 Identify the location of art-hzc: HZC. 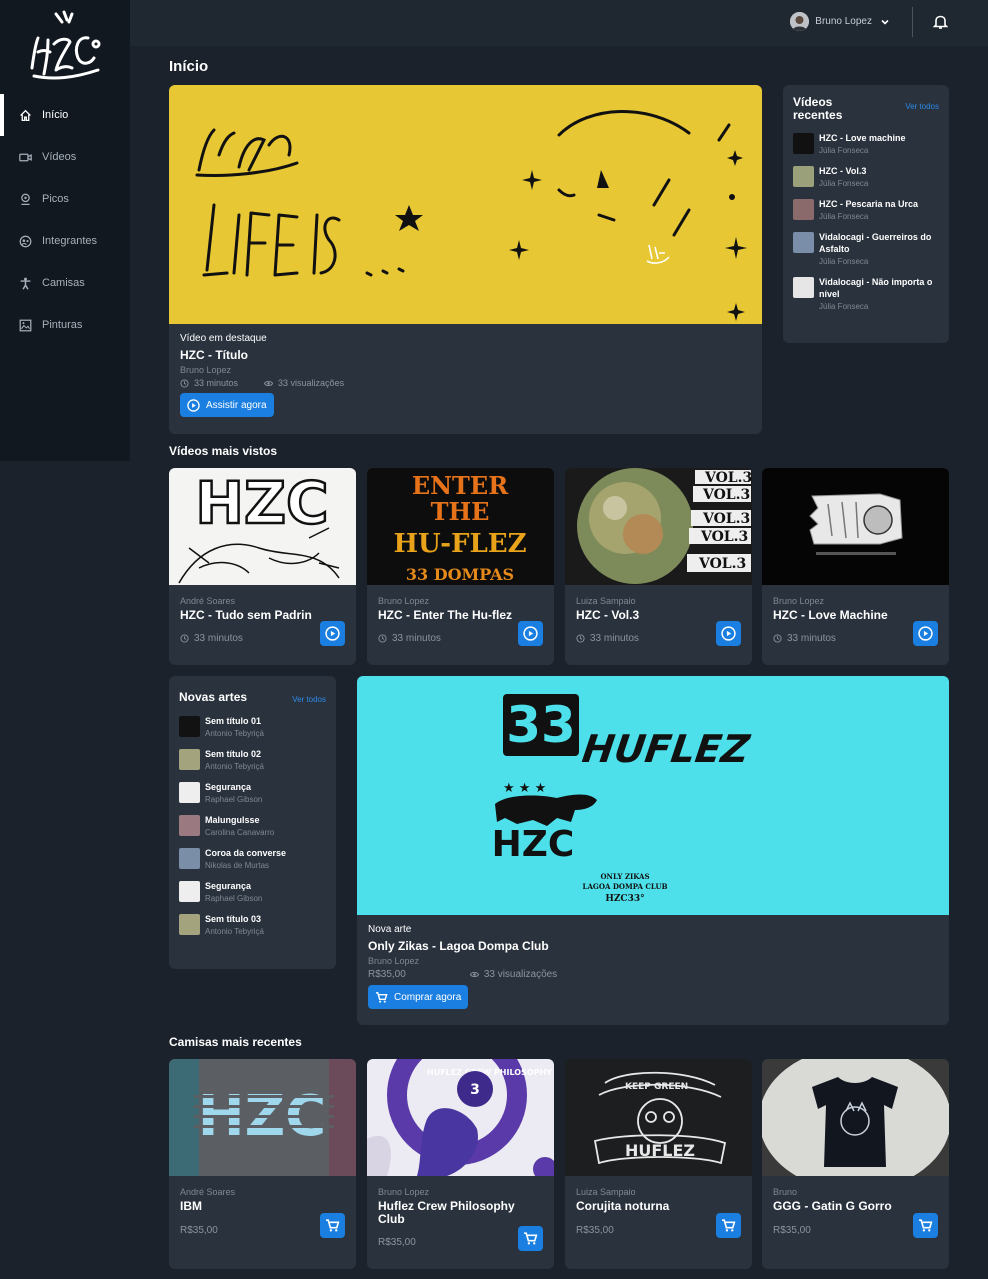
(533, 844).